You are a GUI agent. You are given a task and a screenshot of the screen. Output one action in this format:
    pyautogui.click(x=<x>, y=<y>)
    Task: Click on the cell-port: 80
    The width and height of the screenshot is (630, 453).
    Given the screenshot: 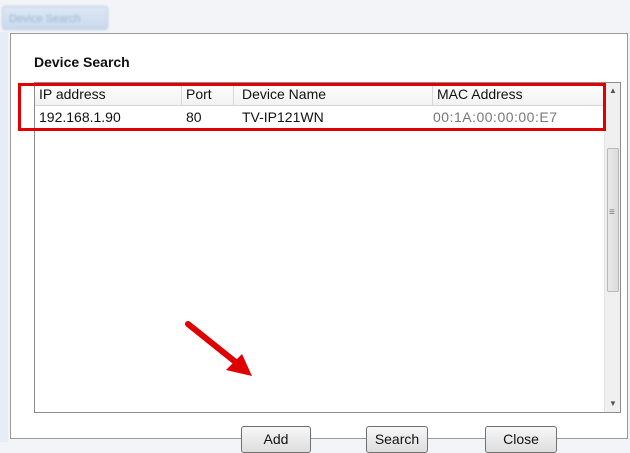 What is the action you would take?
    pyautogui.click(x=194, y=117)
    